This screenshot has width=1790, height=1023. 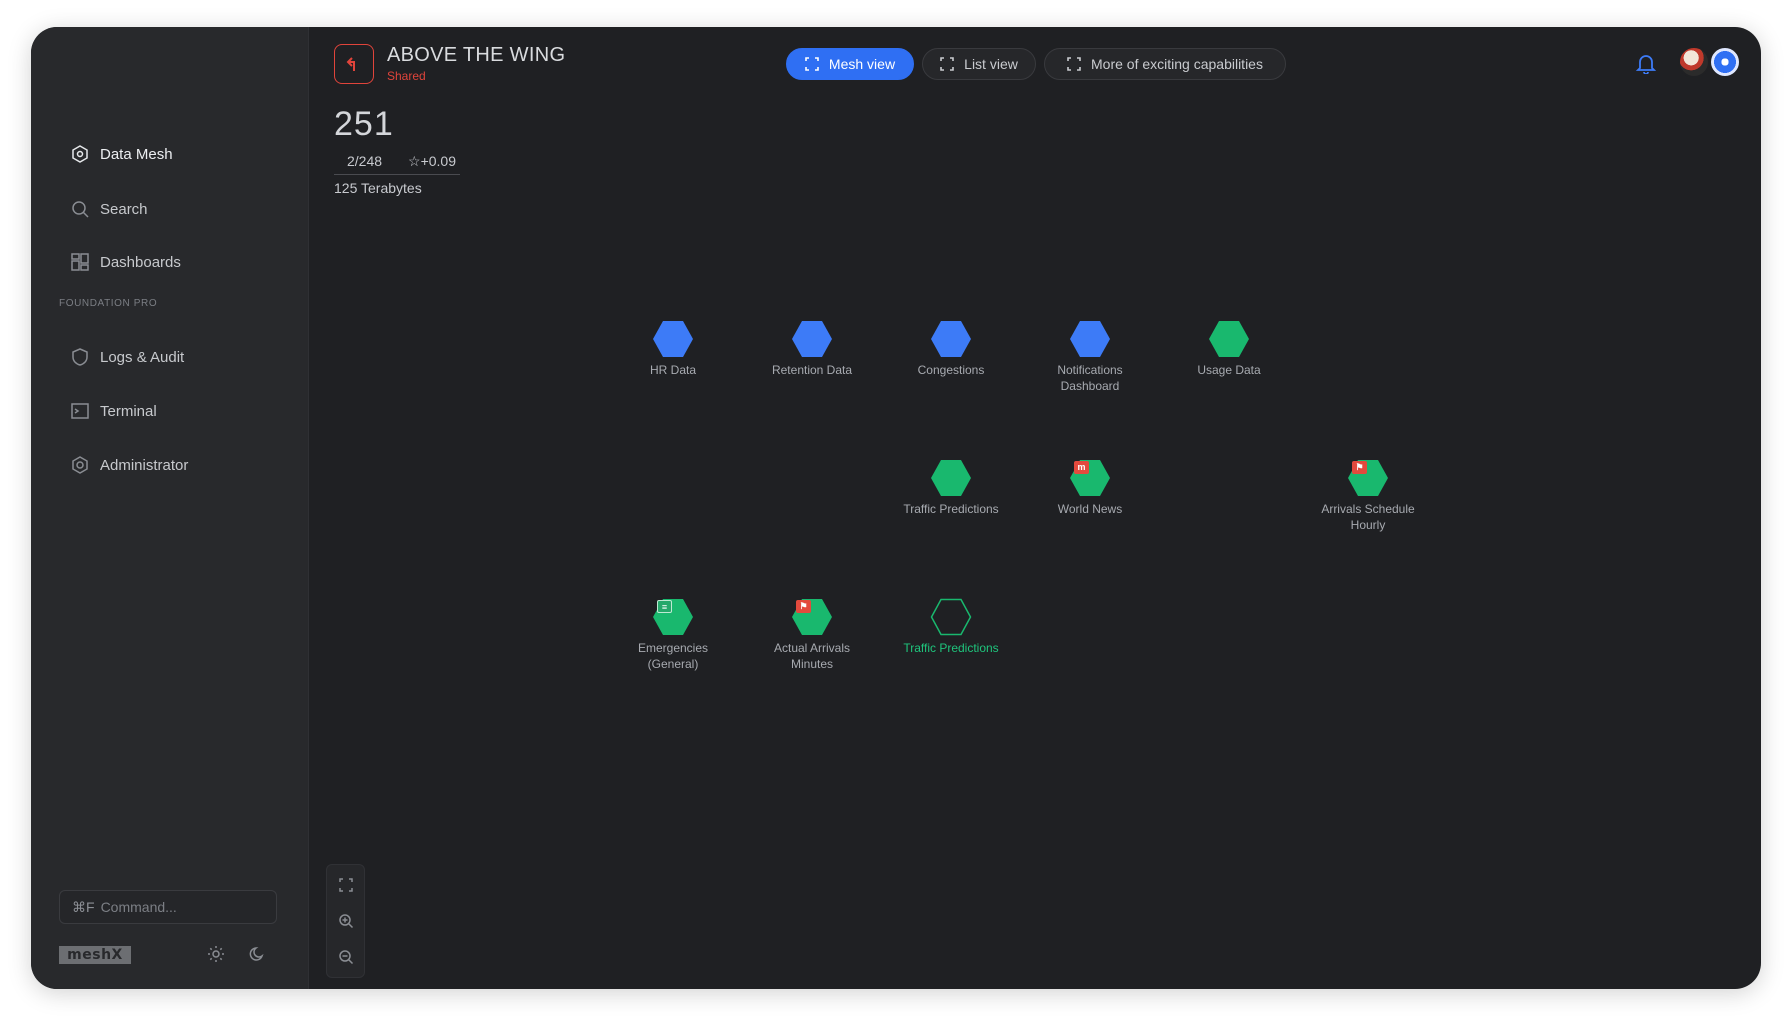 I want to click on sidebar-item-label: Search, so click(x=124, y=209).